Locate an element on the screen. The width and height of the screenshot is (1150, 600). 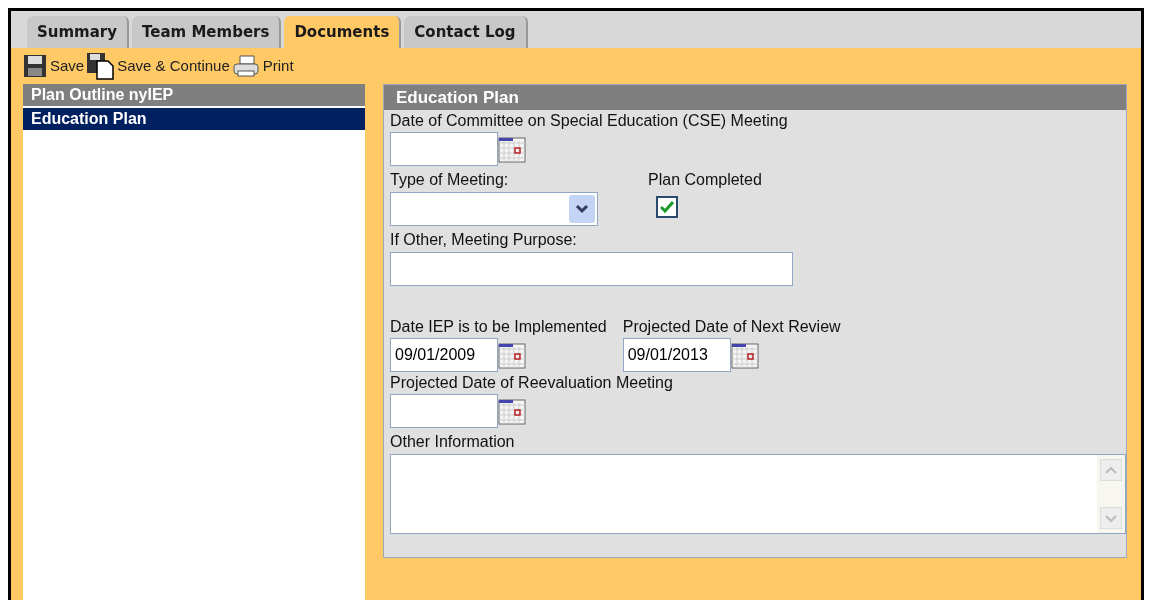
field-label: Date of Committee on Special Education (CSE) Meeting is located at coordinates (589, 121).